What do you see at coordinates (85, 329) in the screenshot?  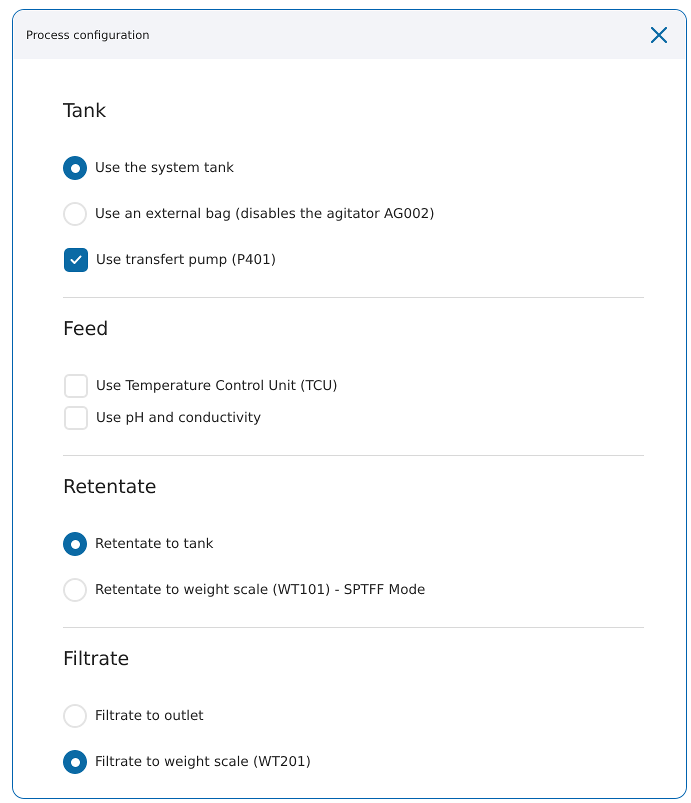 I see `section-heading: Feed` at bounding box center [85, 329].